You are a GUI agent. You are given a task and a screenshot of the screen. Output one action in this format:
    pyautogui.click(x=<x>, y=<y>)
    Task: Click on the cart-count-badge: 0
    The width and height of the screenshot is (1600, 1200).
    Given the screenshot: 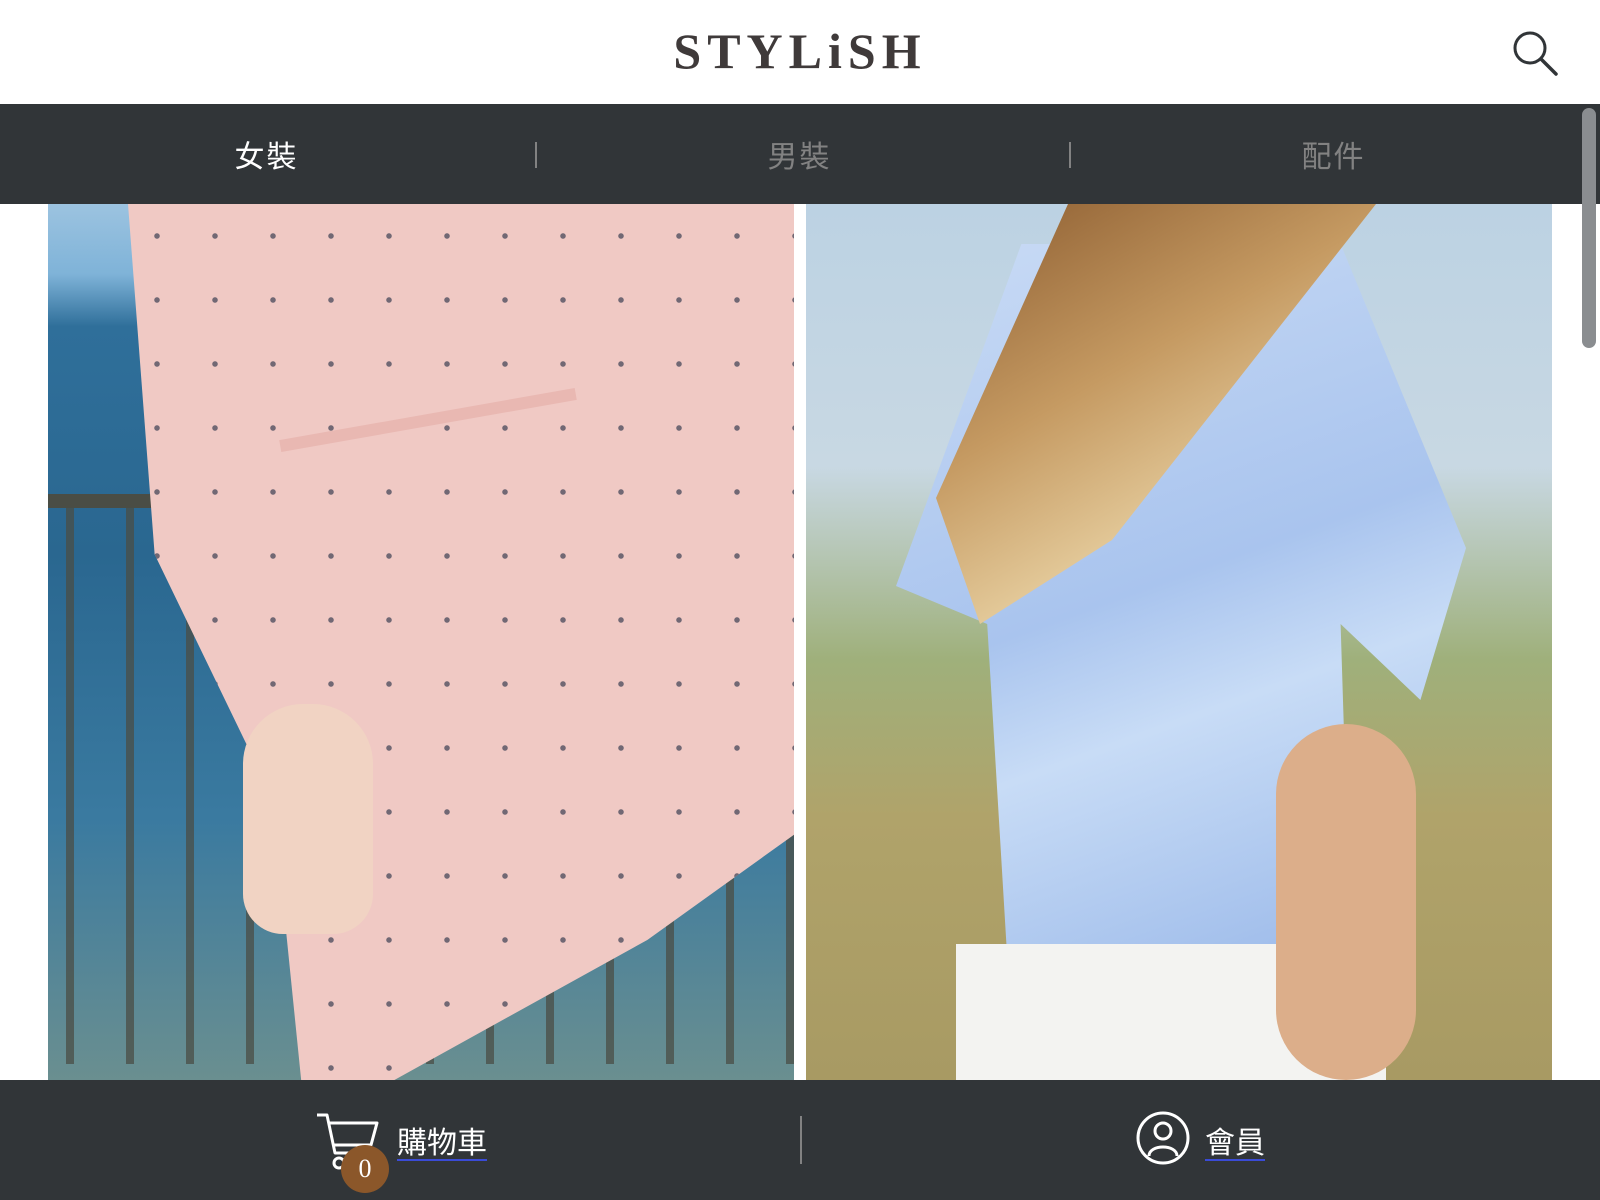 What is the action you would take?
    pyautogui.click(x=365, y=1169)
    